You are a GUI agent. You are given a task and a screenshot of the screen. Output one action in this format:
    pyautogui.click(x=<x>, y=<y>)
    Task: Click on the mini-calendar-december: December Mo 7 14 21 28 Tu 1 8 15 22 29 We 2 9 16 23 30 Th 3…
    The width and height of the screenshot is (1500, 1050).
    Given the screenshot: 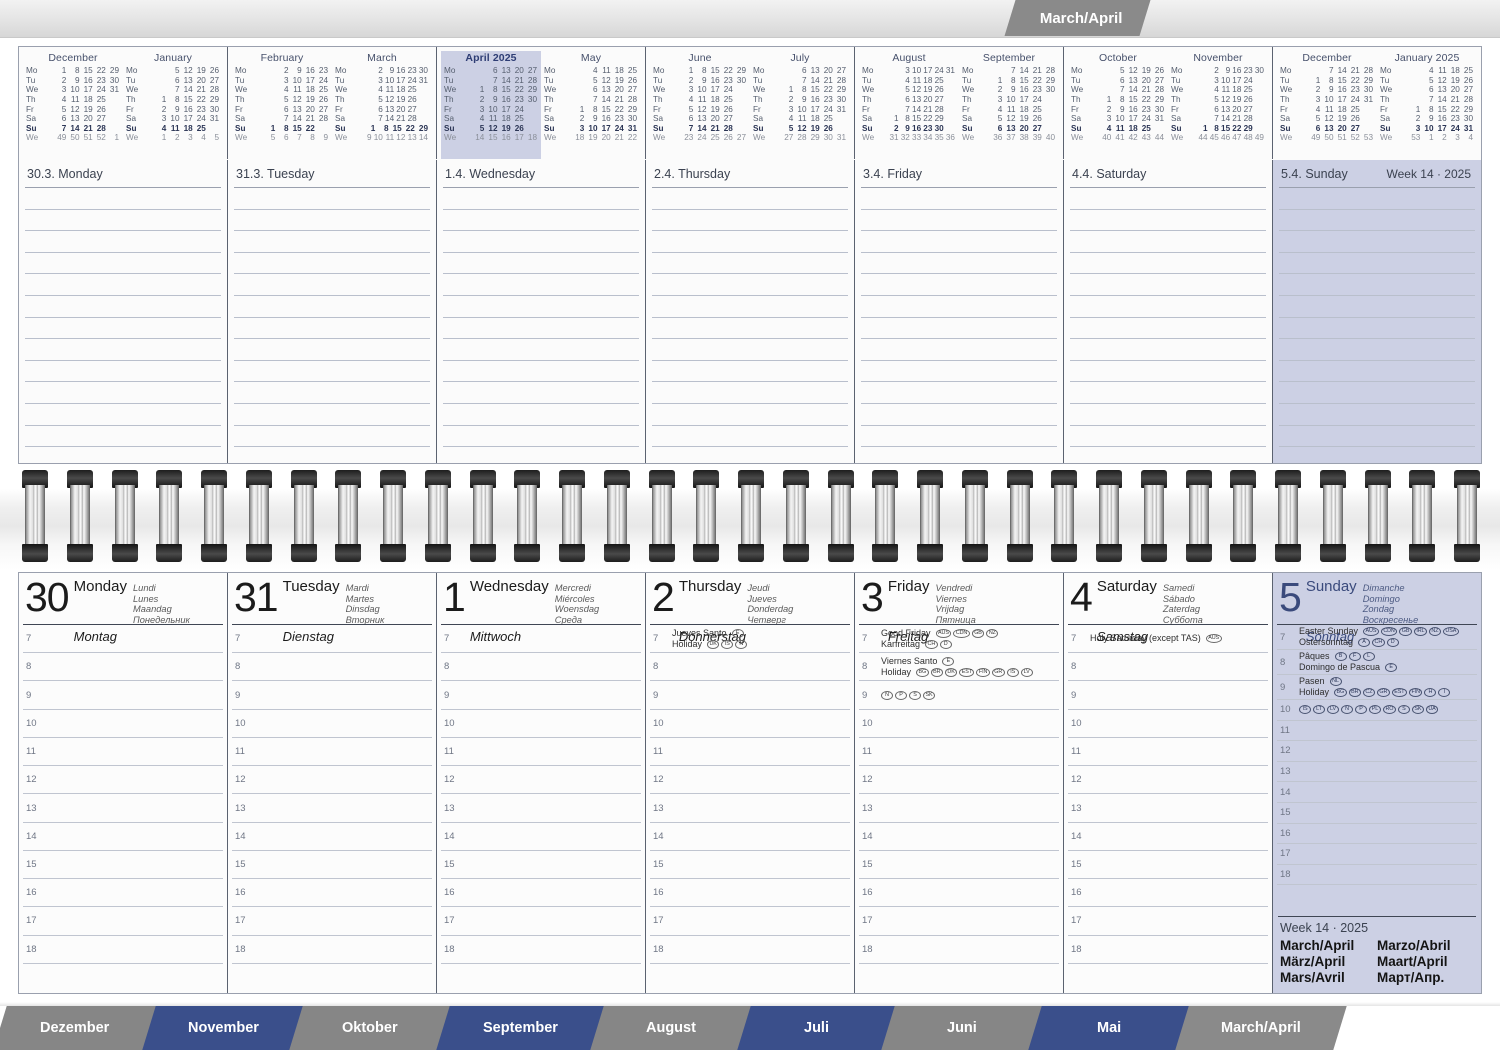 What is the action you would take?
    pyautogui.click(x=1327, y=105)
    